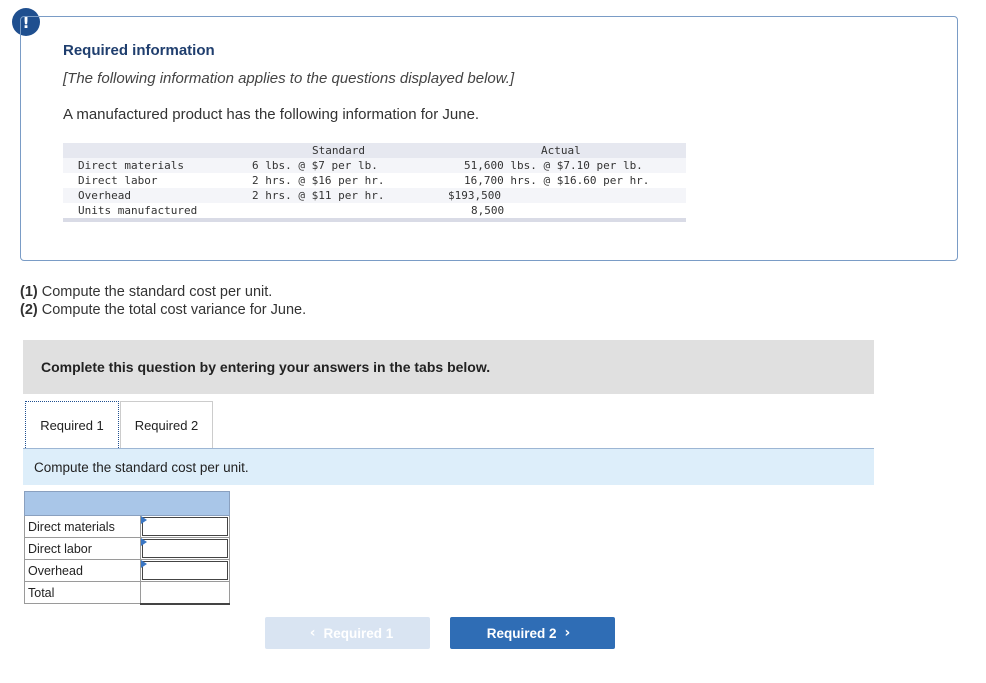 This screenshot has height=683, width=986. Describe the element at coordinates (557, 180) in the screenshot. I see `actual-value: 16,700 hrs. @ $16.60 per hr.` at that location.